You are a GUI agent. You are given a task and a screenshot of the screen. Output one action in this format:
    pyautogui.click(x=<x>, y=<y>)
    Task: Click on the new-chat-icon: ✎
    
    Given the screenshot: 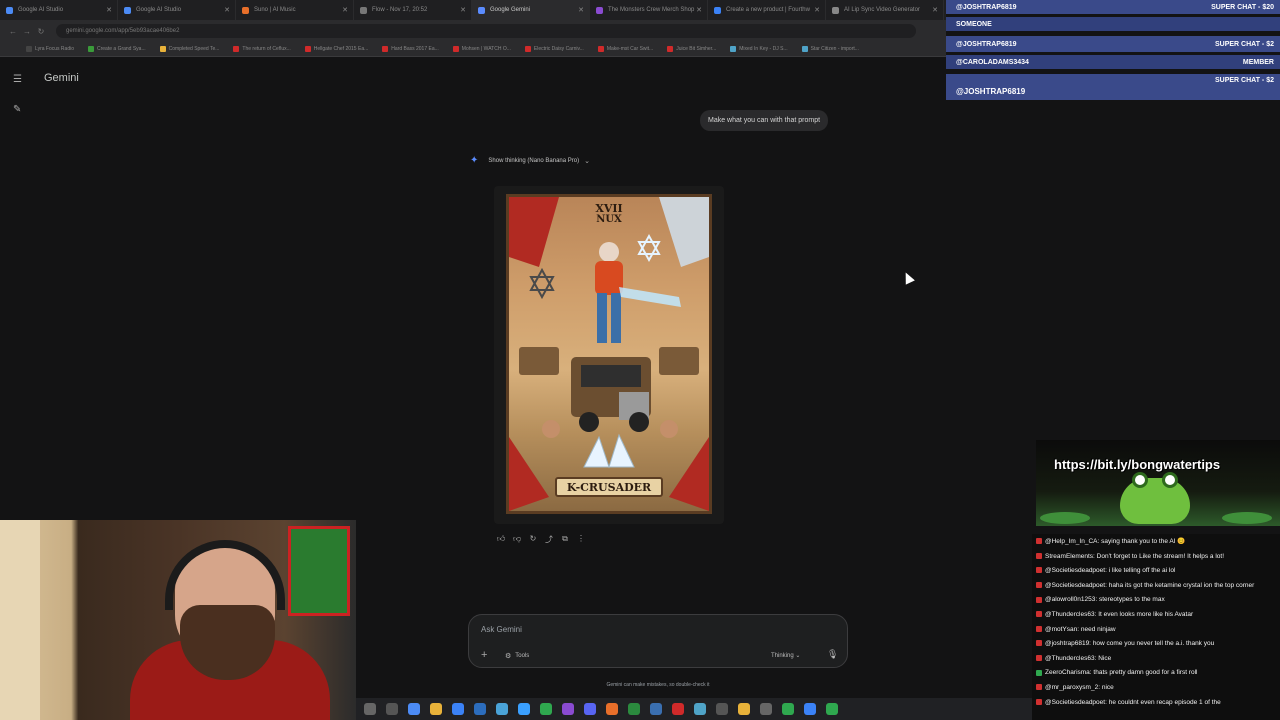 What is the action you would take?
    pyautogui.click(x=17, y=109)
    